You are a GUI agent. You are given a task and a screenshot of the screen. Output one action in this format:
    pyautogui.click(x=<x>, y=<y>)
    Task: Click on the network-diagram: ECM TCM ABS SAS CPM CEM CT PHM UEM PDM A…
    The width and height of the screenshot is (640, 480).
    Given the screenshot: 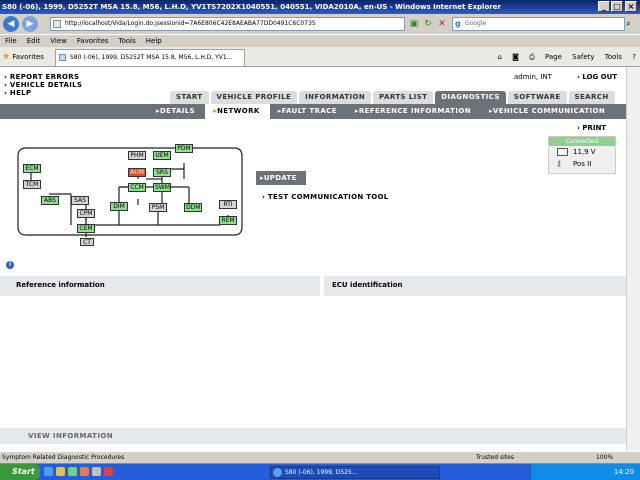 What is the action you would take?
    pyautogui.click(x=130, y=195)
    